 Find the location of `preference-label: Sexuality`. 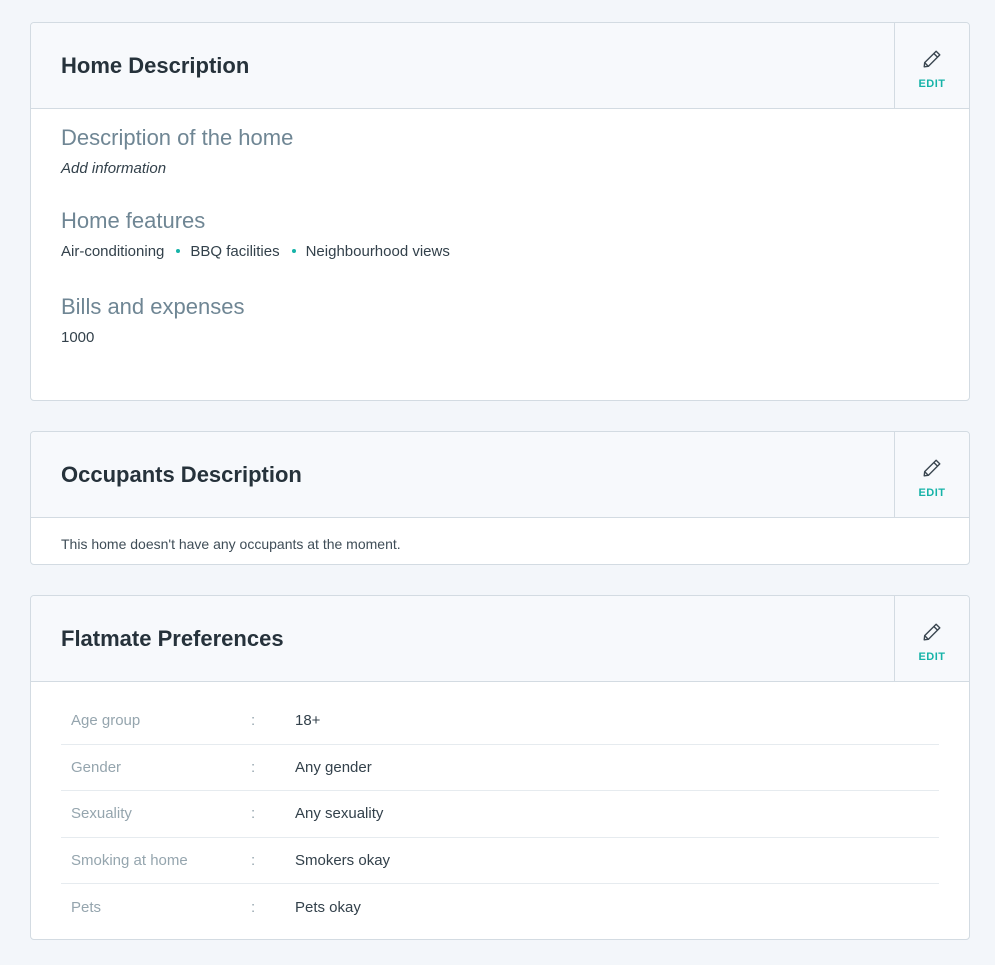

preference-label: Sexuality is located at coordinates (101, 814).